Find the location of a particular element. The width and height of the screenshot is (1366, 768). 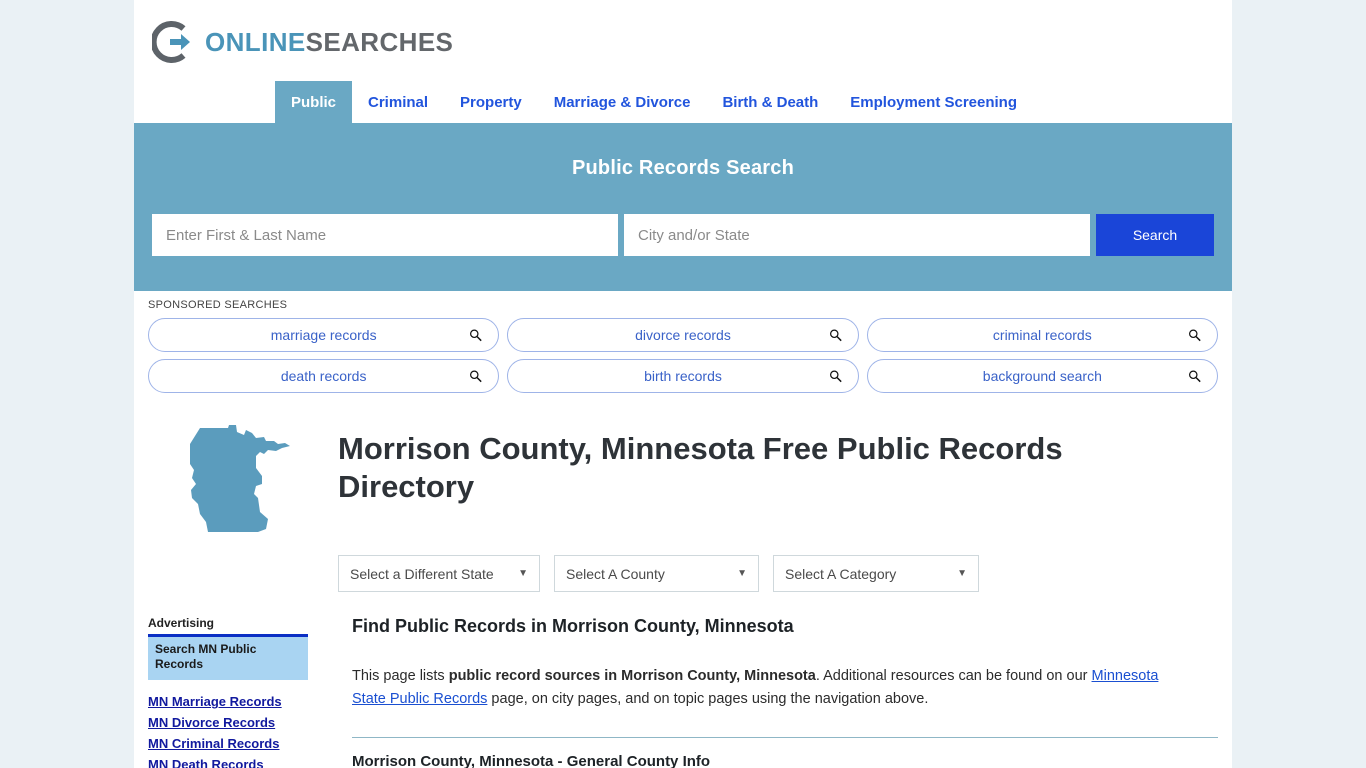

location-search-input is located at coordinates (857, 235).